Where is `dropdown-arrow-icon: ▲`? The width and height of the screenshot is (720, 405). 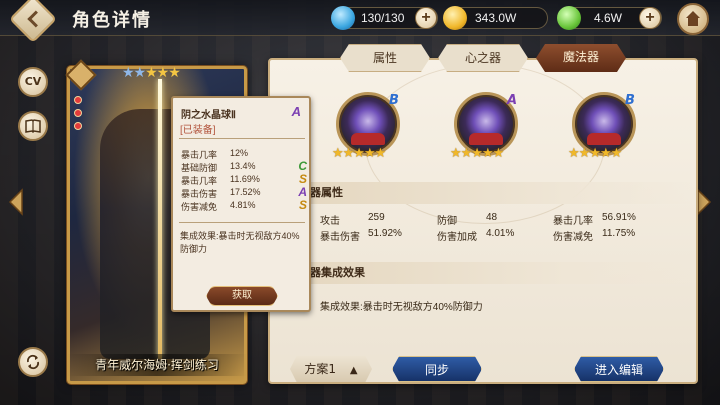 dropdown-arrow-icon: ▲ is located at coordinates (353, 370).